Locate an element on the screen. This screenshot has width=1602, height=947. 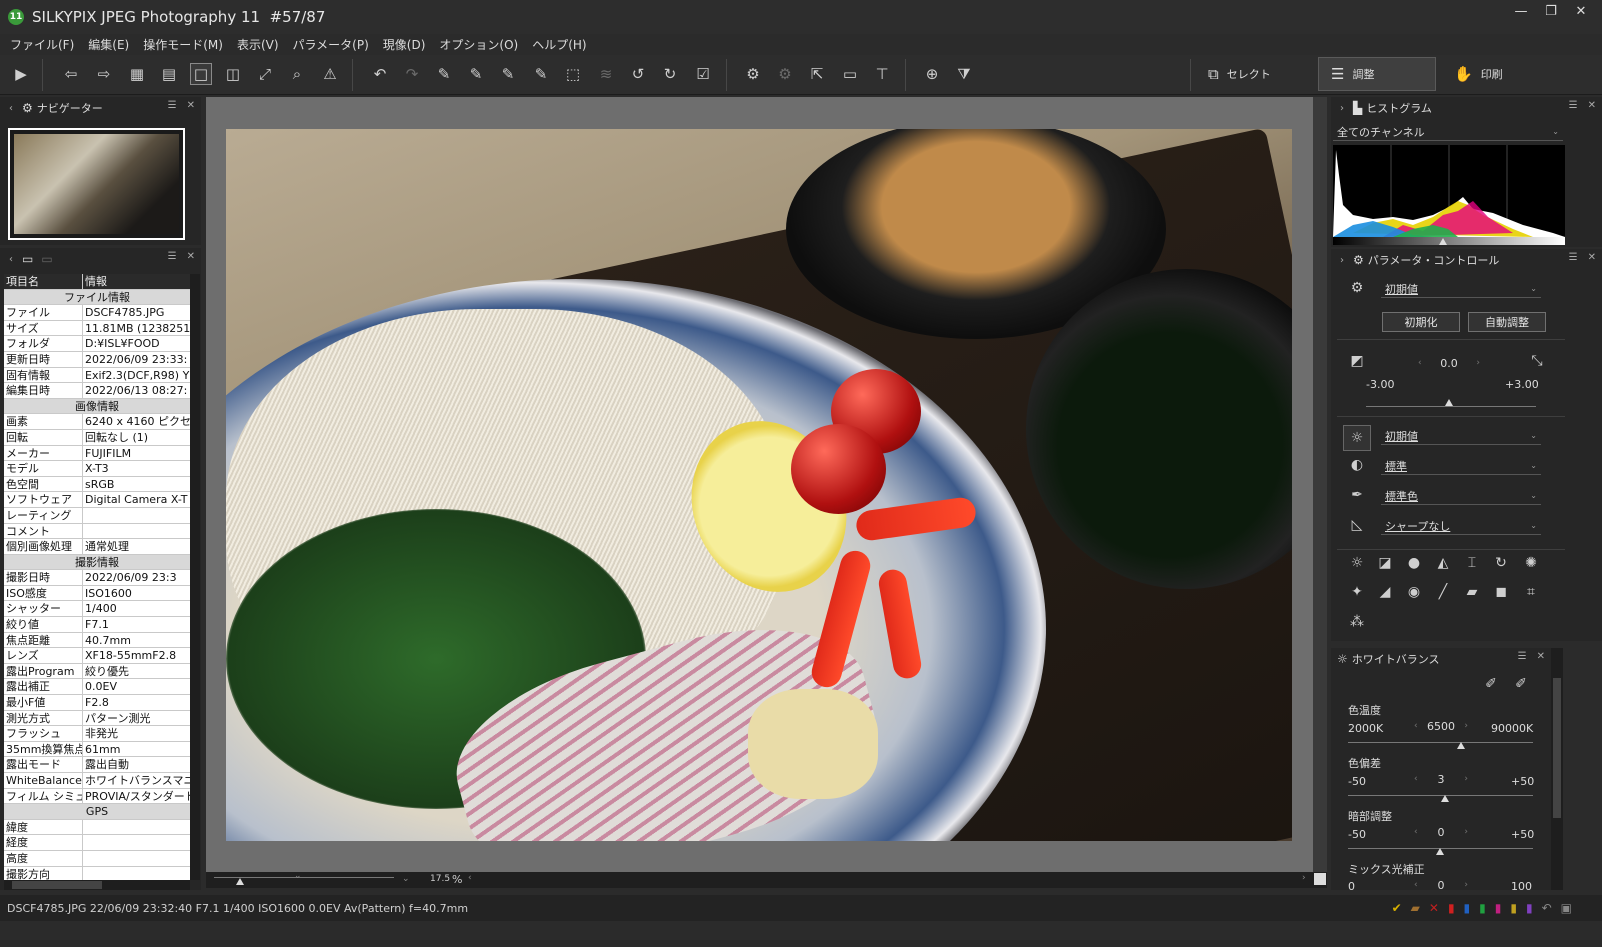
folder-tab-icon: ▭ is located at coordinates (46, 259).